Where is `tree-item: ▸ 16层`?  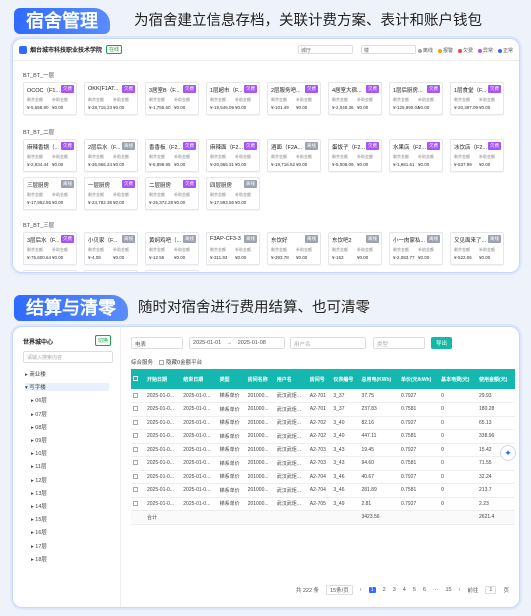 tree-item: ▸ 16层 is located at coordinates (70, 532).